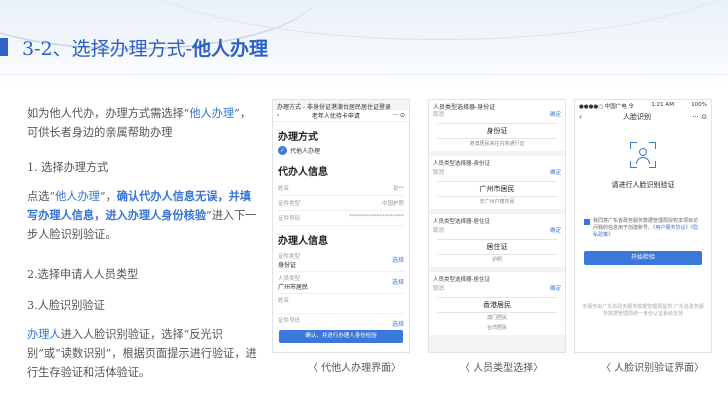 The image size is (728, 400). What do you see at coordinates (335, 116) in the screenshot?
I see `nav-title: 老年人优待卡申请` at bounding box center [335, 116].